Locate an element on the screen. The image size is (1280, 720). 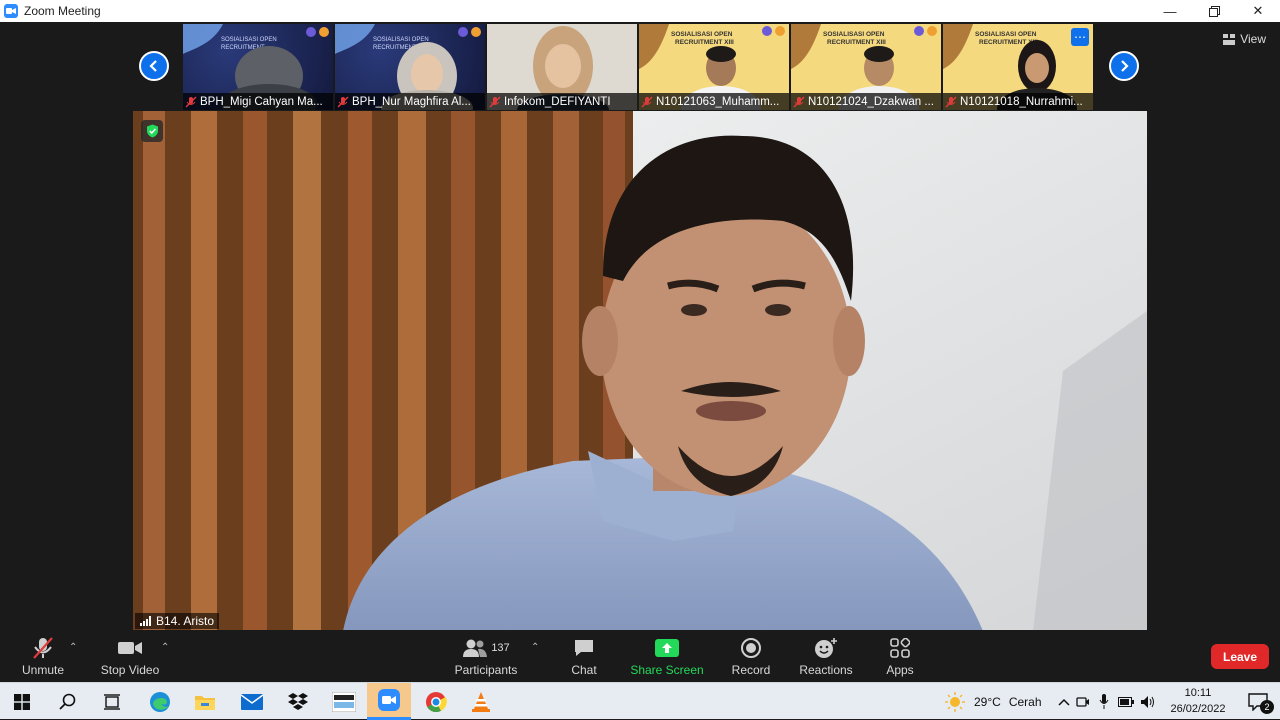
windows-start-icon is located at coordinates (22, 701).